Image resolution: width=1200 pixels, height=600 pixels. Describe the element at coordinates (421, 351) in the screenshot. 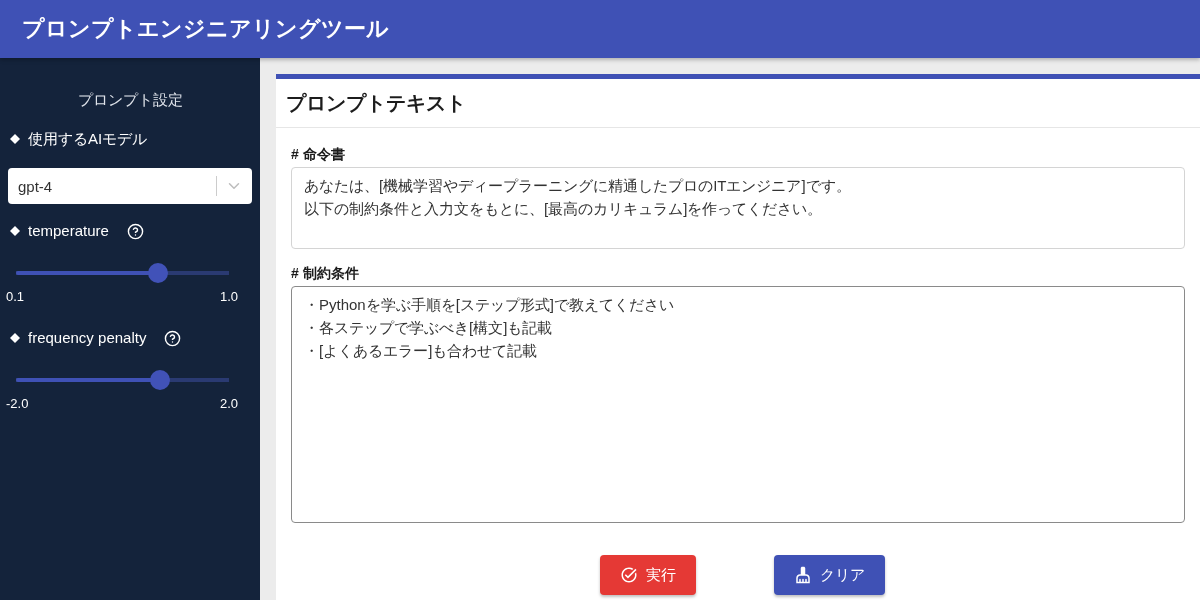

I see `text-line: ・[よくあるエラー]も合わせて記載` at that location.